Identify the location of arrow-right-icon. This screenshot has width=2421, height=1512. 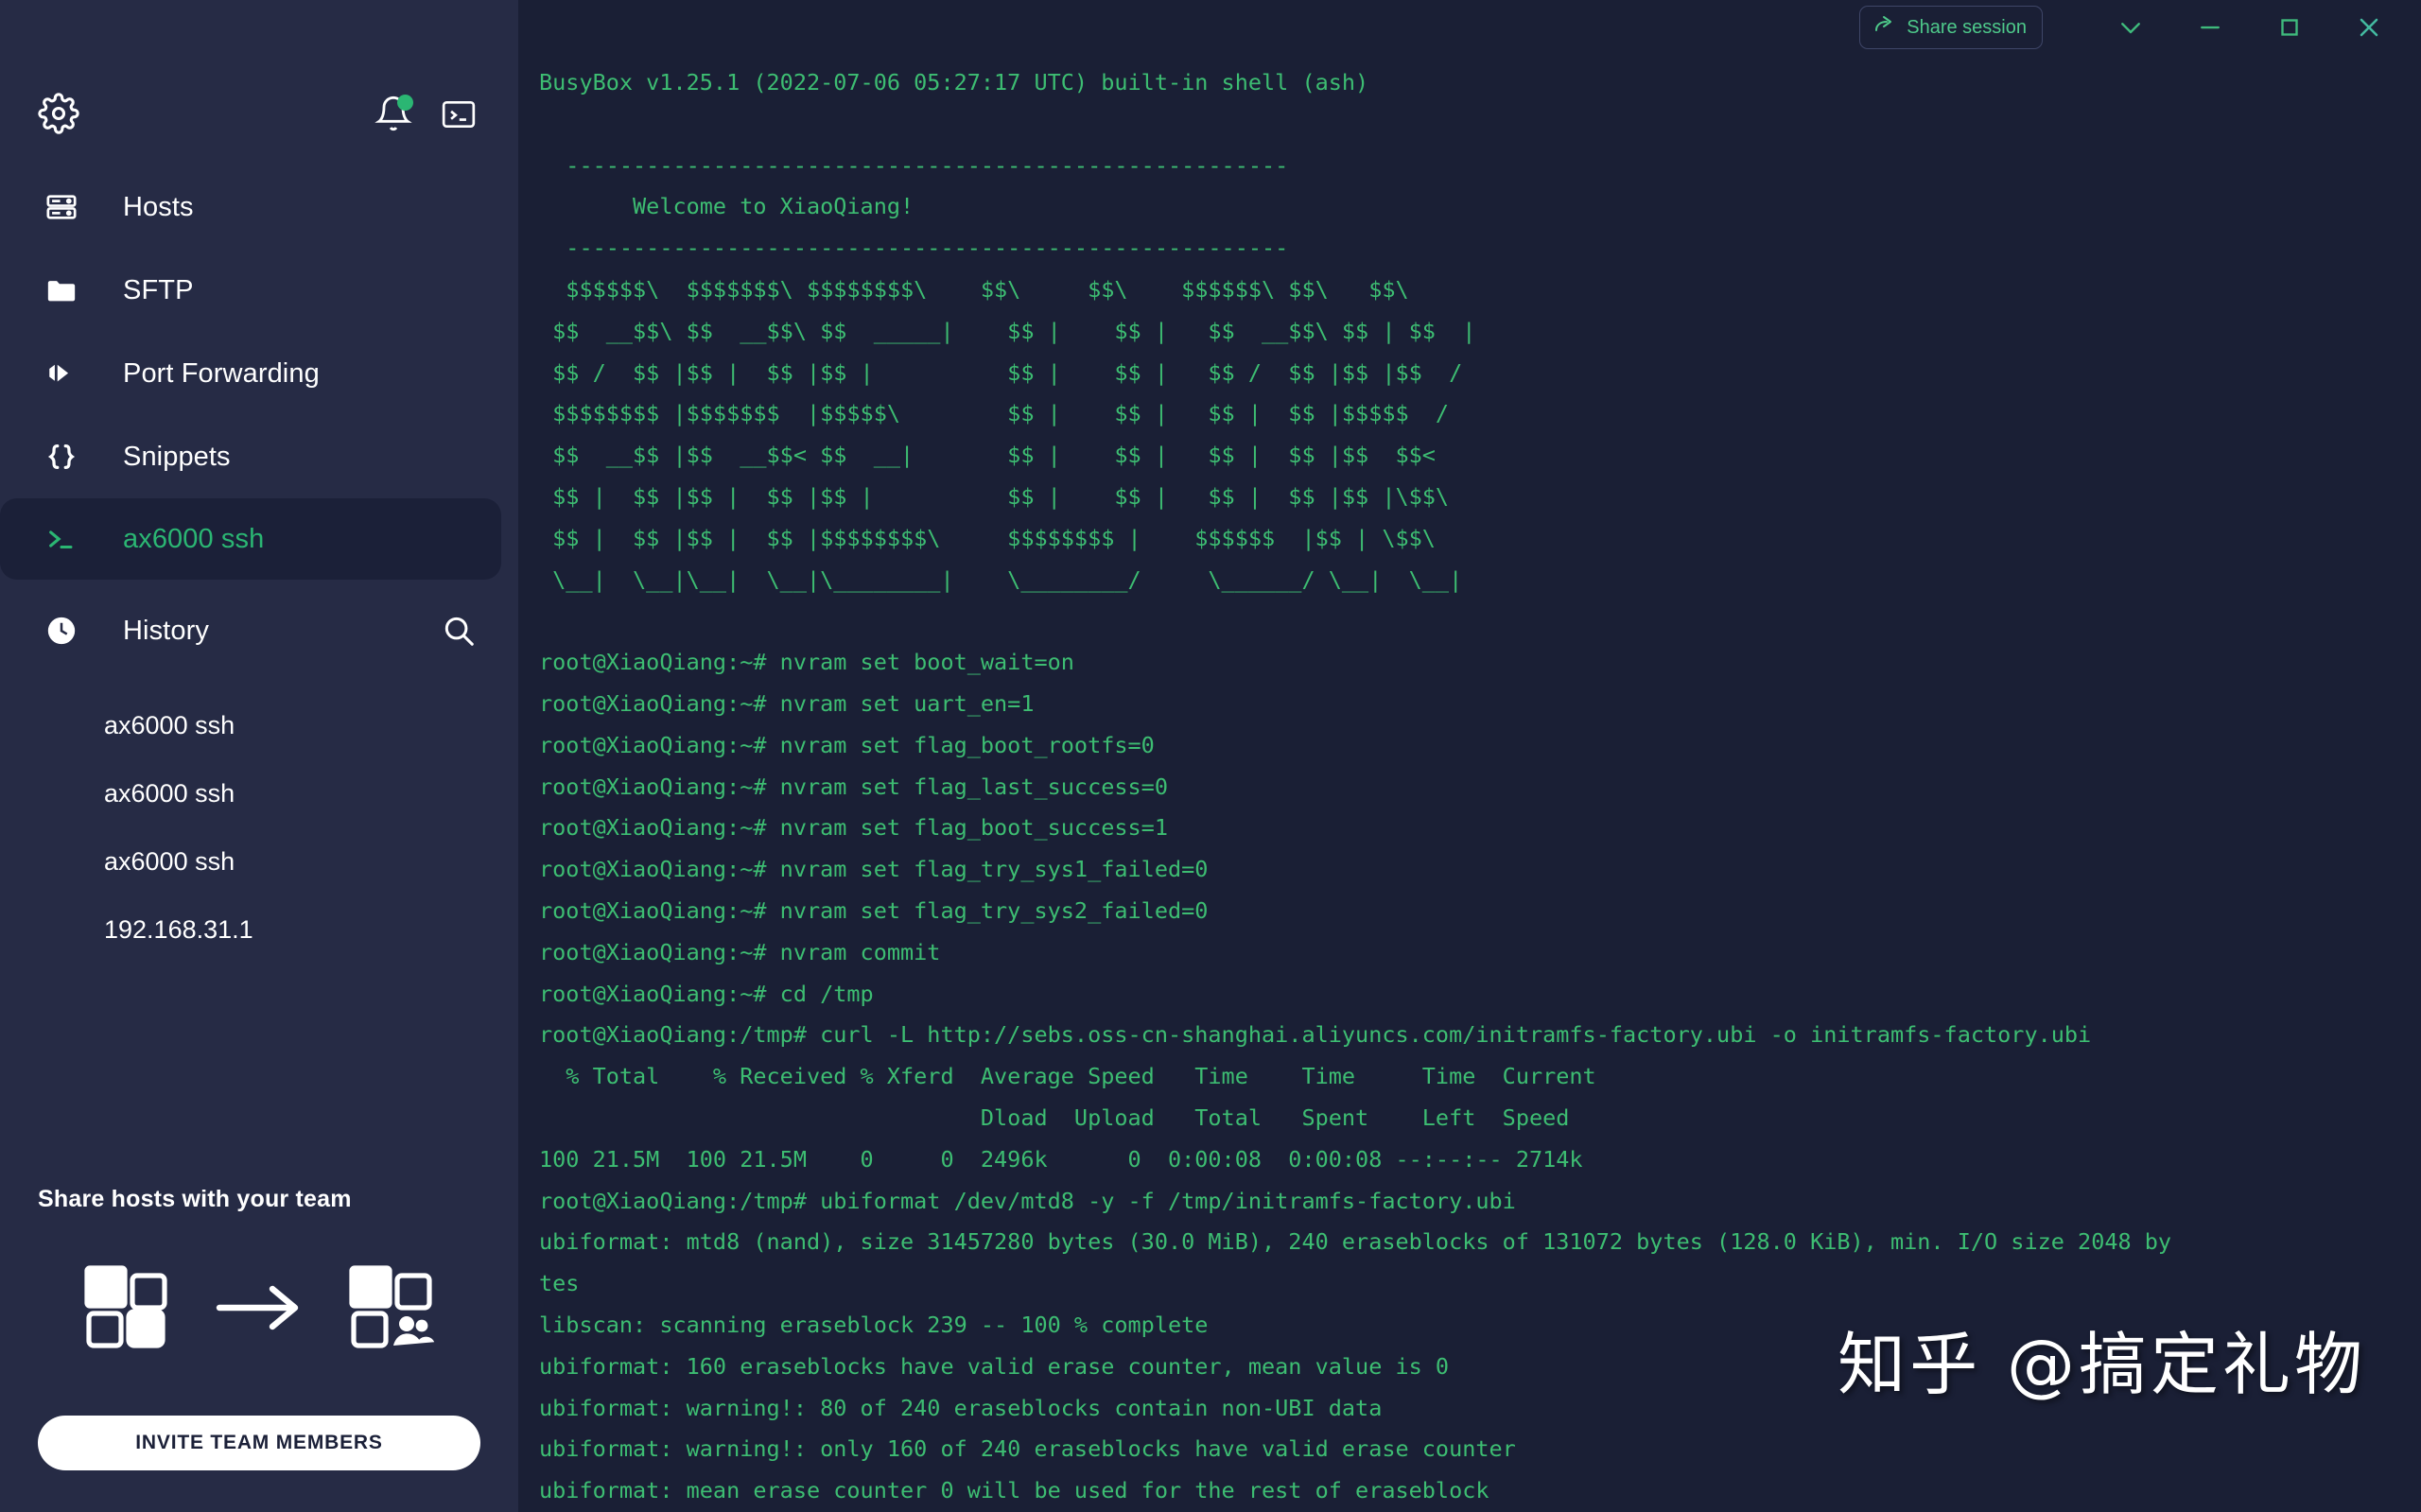
(259, 1310).